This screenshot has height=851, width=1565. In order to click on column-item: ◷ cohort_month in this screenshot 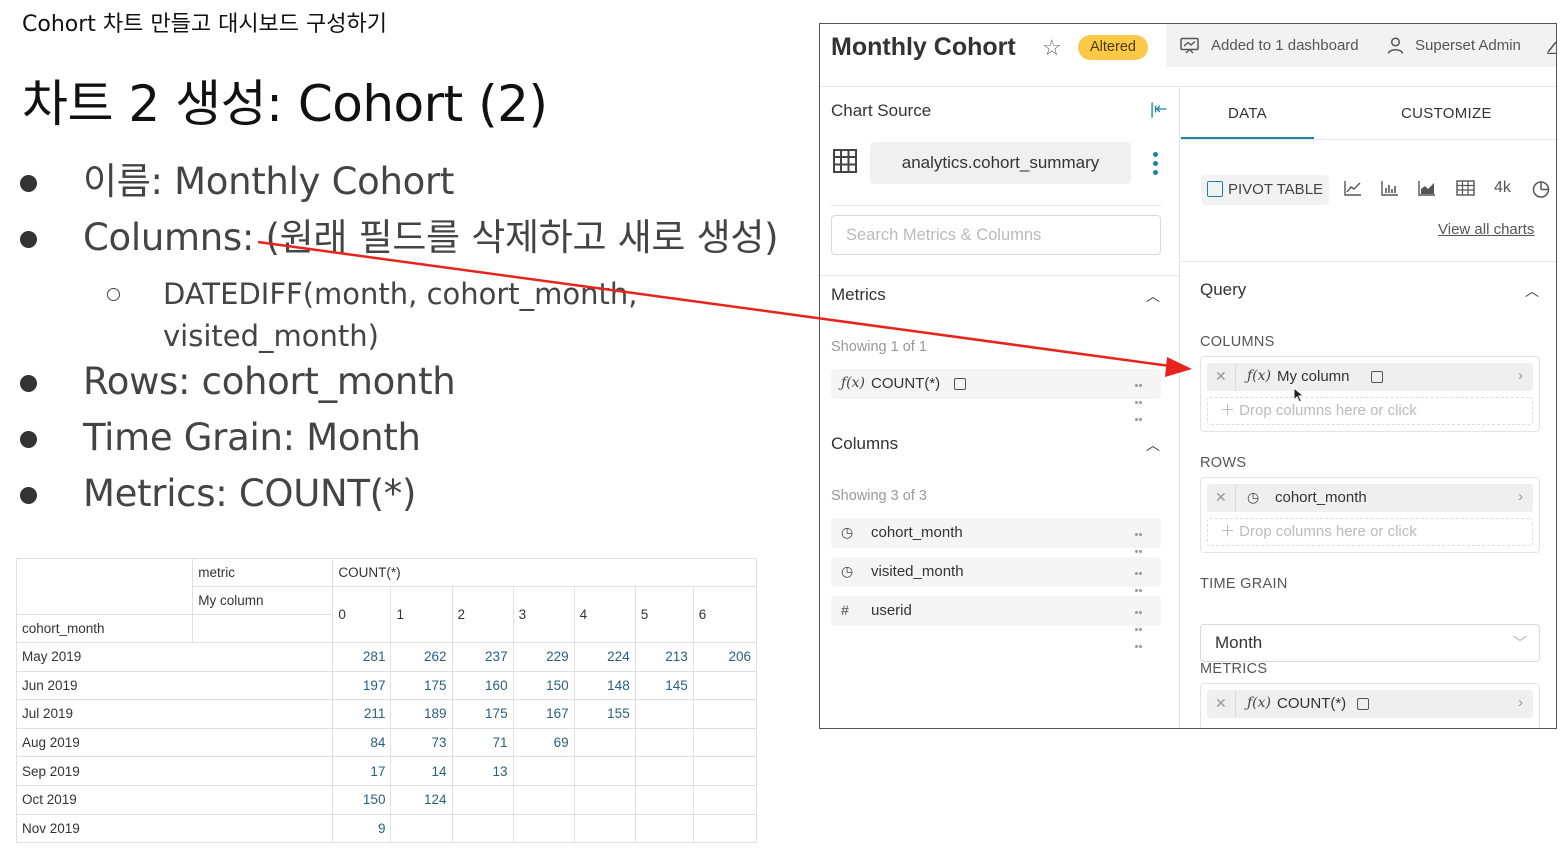, I will do `click(996, 544)`.